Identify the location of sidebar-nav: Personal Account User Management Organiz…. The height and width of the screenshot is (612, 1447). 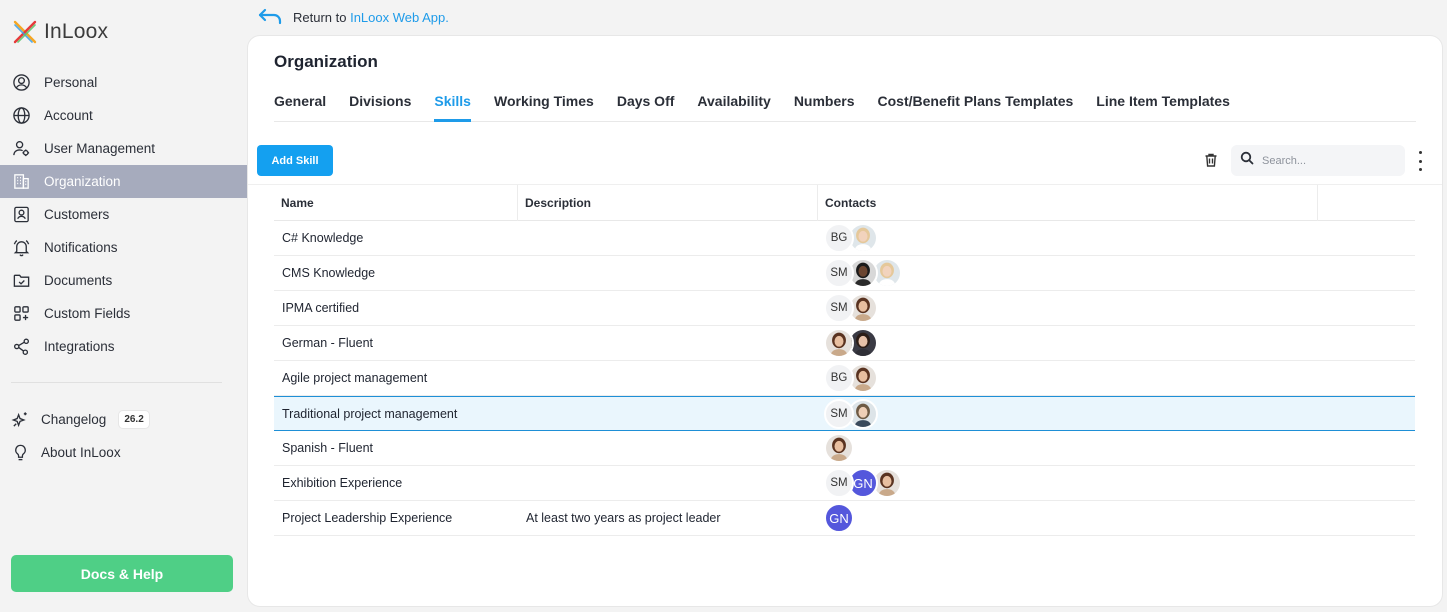
(123, 214).